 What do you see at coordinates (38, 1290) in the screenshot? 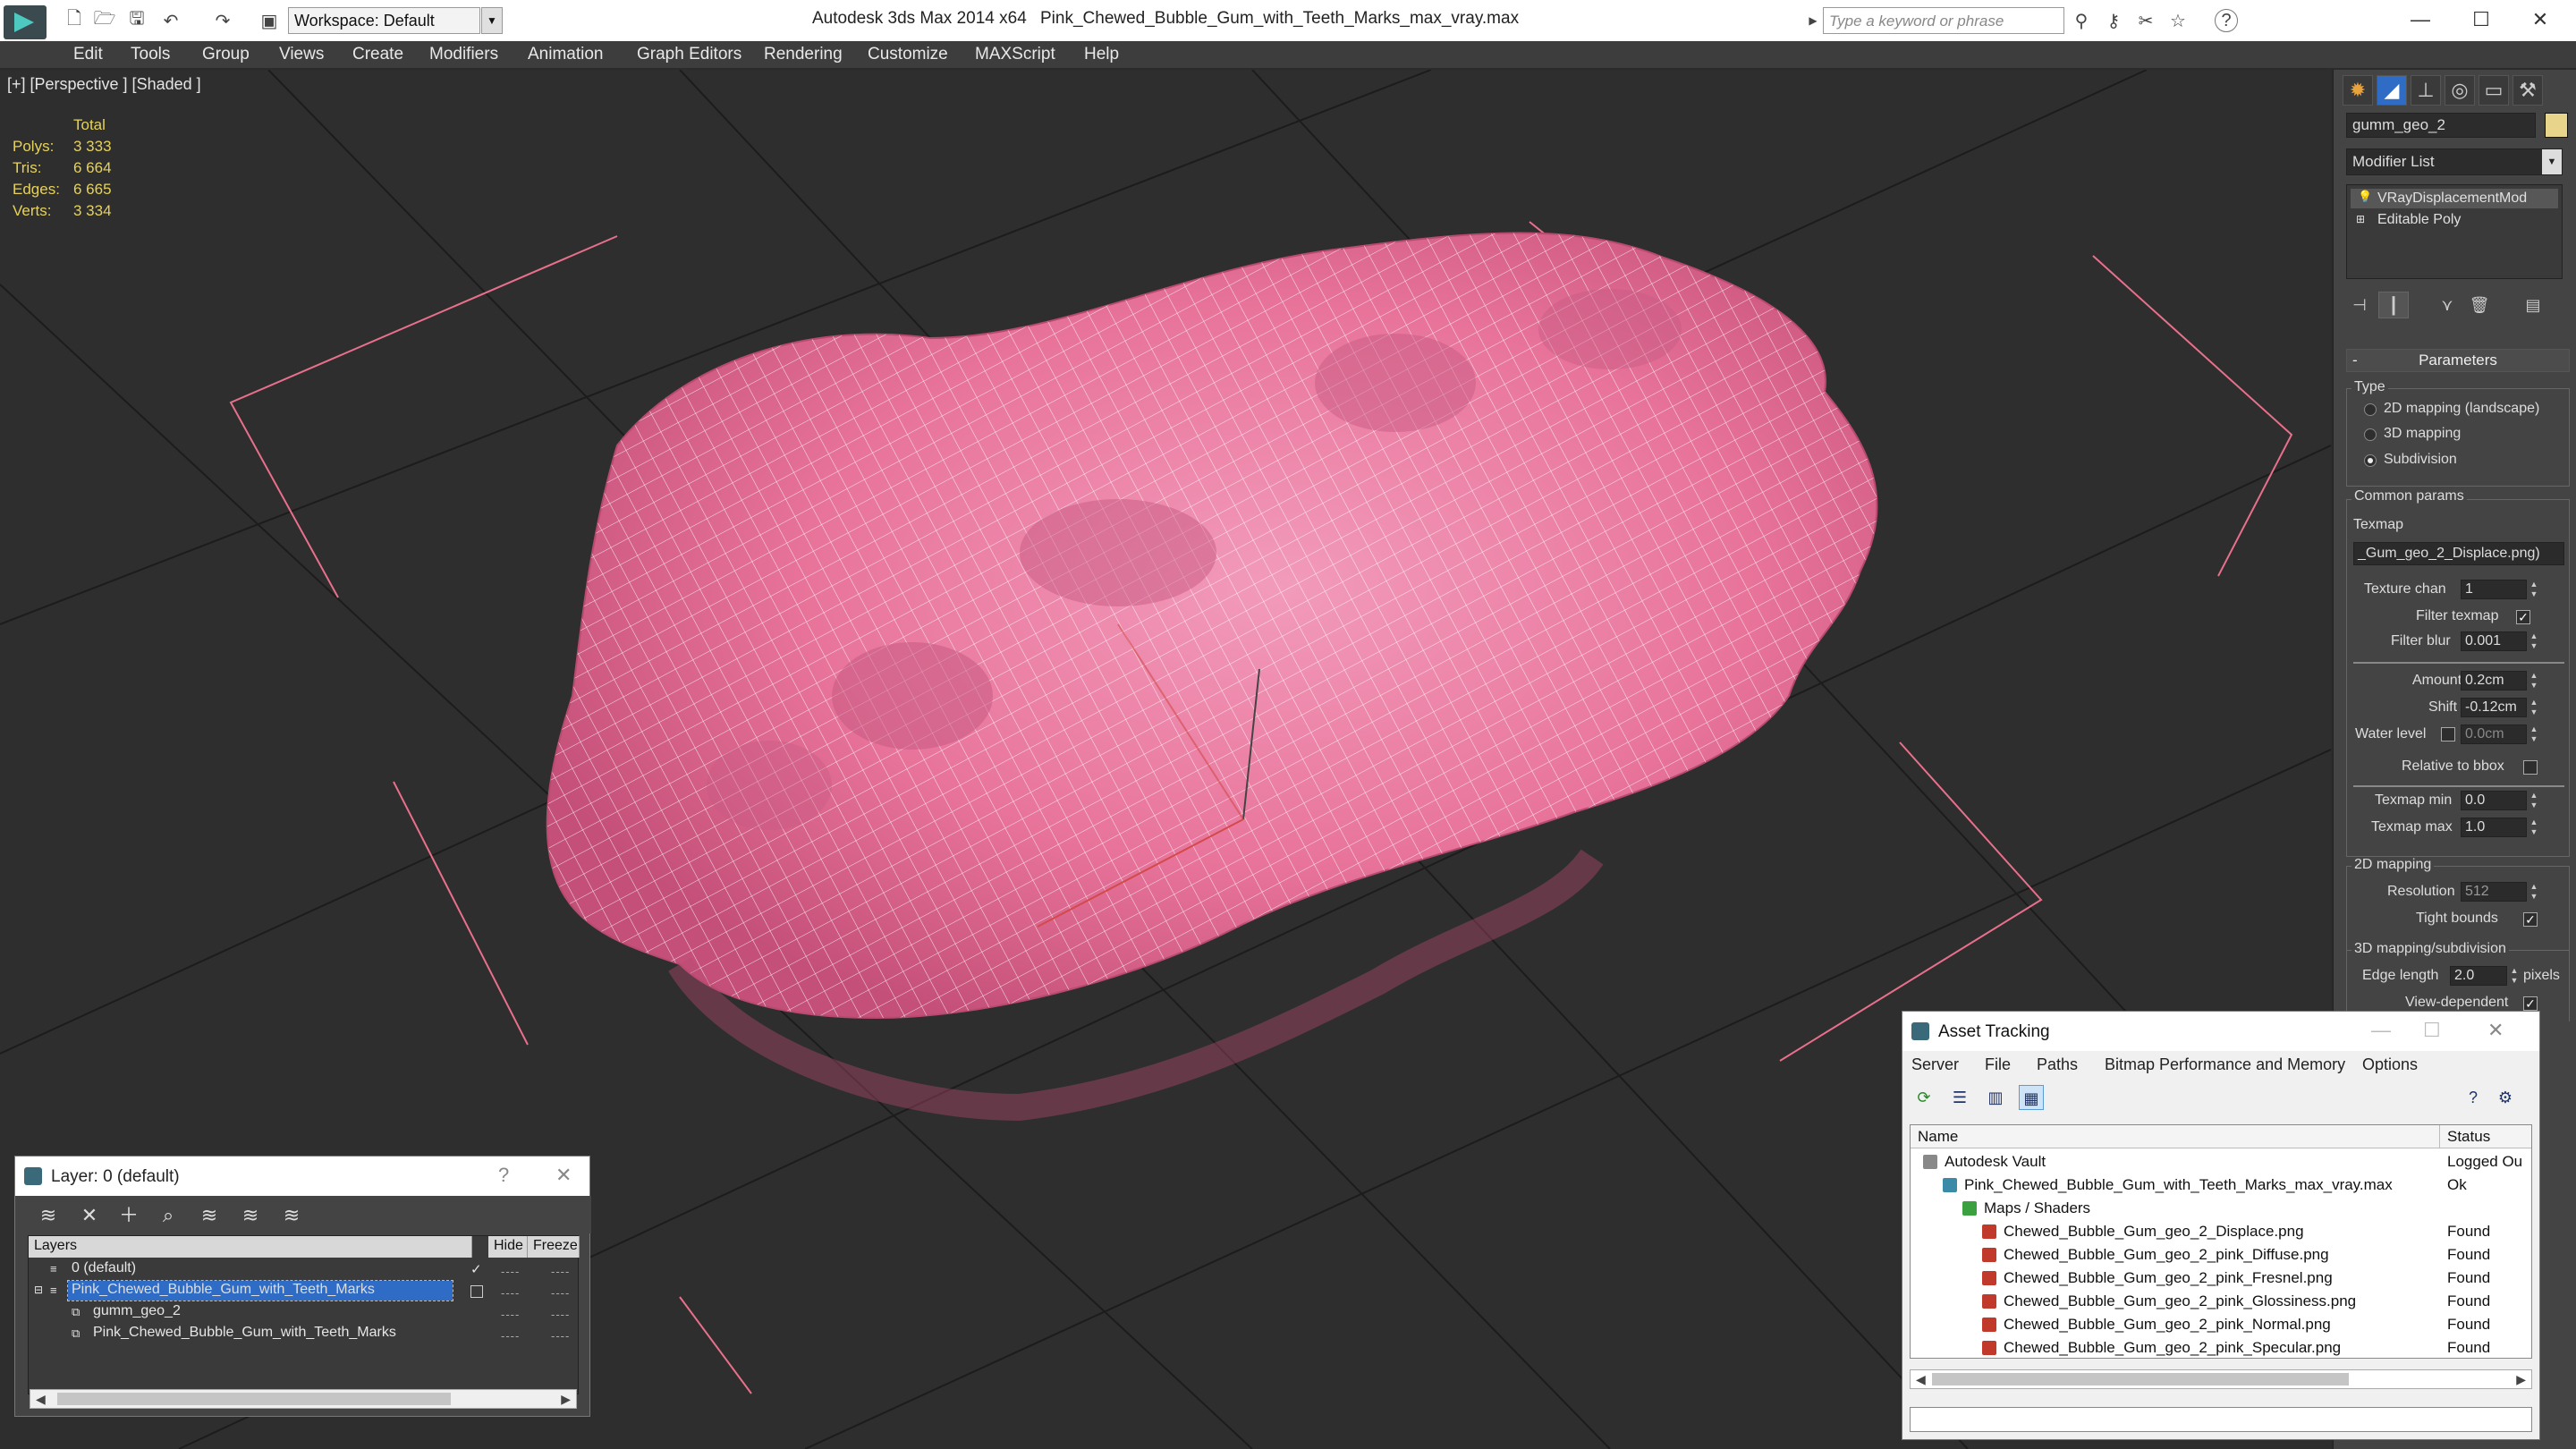
I see `collapse-icon: ⊟` at bounding box center [38, 1290].